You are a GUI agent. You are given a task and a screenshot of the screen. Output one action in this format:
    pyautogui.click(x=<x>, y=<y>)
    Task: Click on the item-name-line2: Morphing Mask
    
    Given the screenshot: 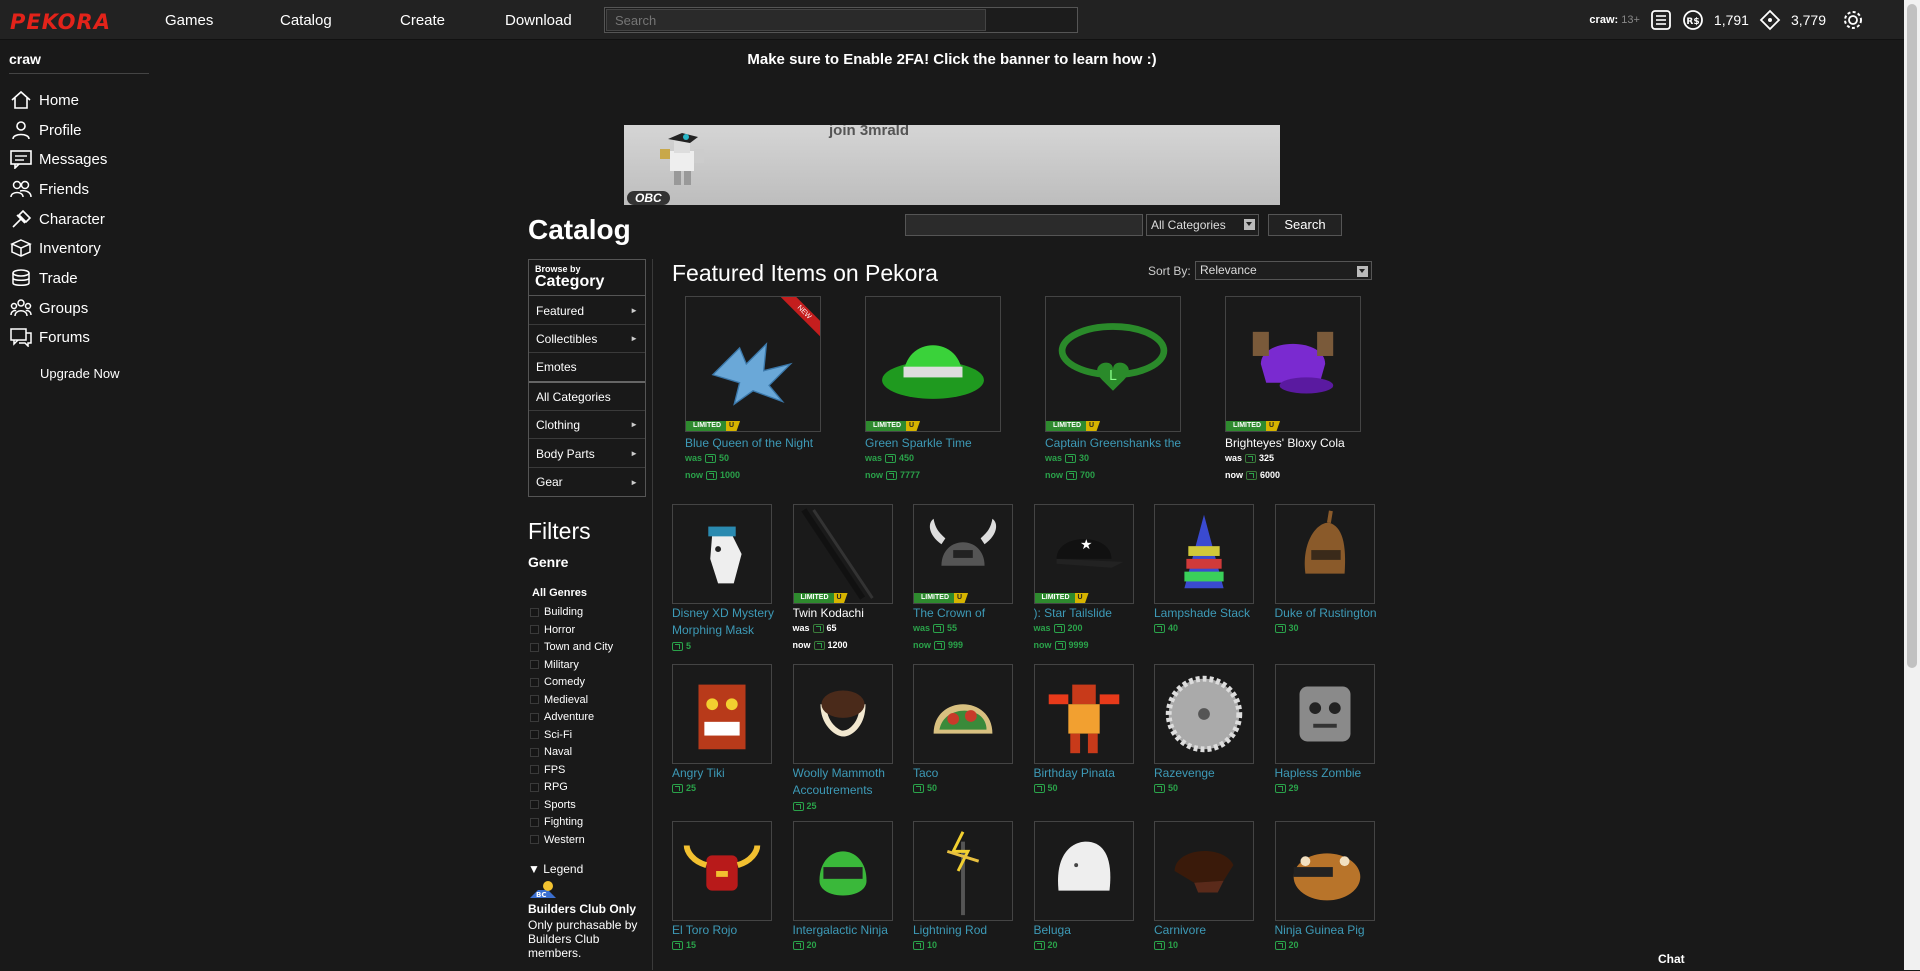 What is the action you would take?
    pyautogui.click(x=730, y=630)
    